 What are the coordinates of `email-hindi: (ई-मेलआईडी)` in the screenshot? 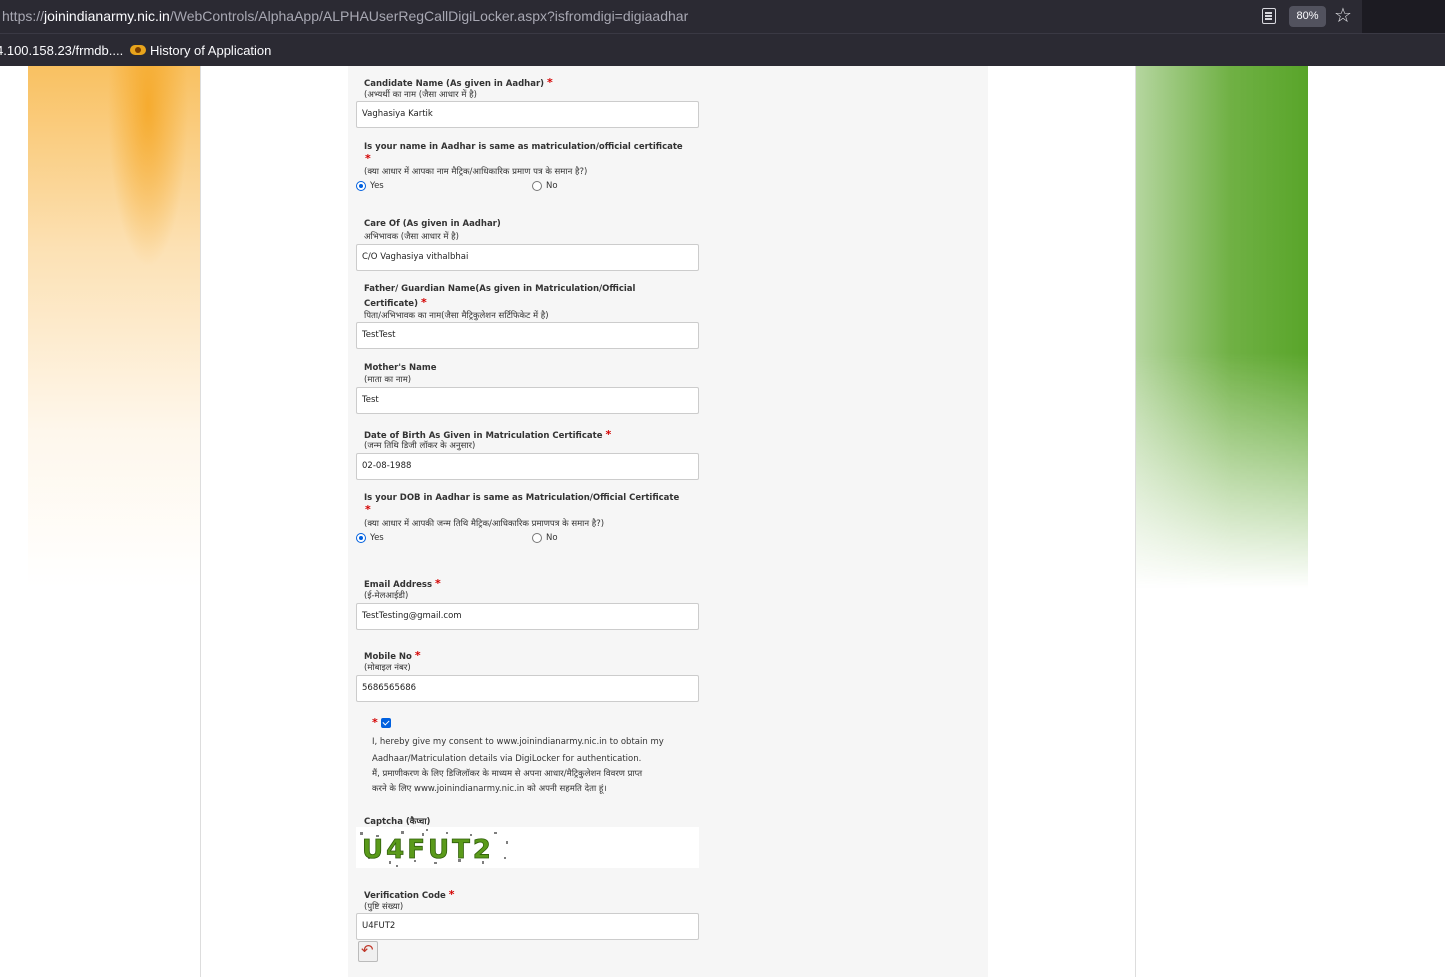 It's located at (386, 596).